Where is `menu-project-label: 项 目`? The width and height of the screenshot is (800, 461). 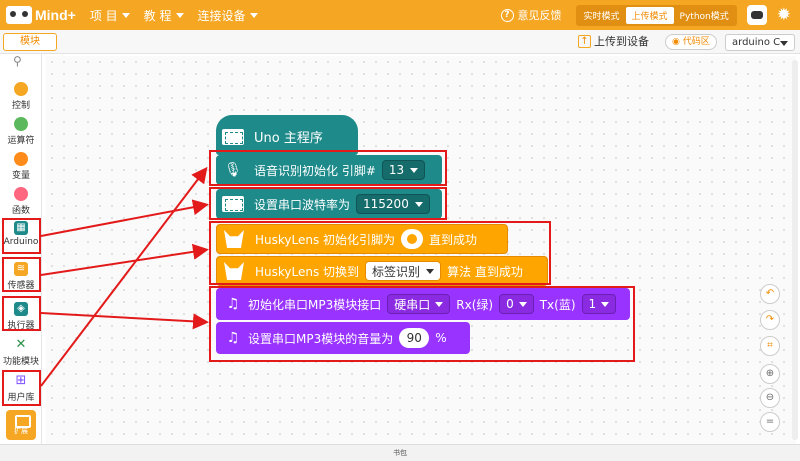 menu-project-label: 项 目 is located at coordinates (103, 15).